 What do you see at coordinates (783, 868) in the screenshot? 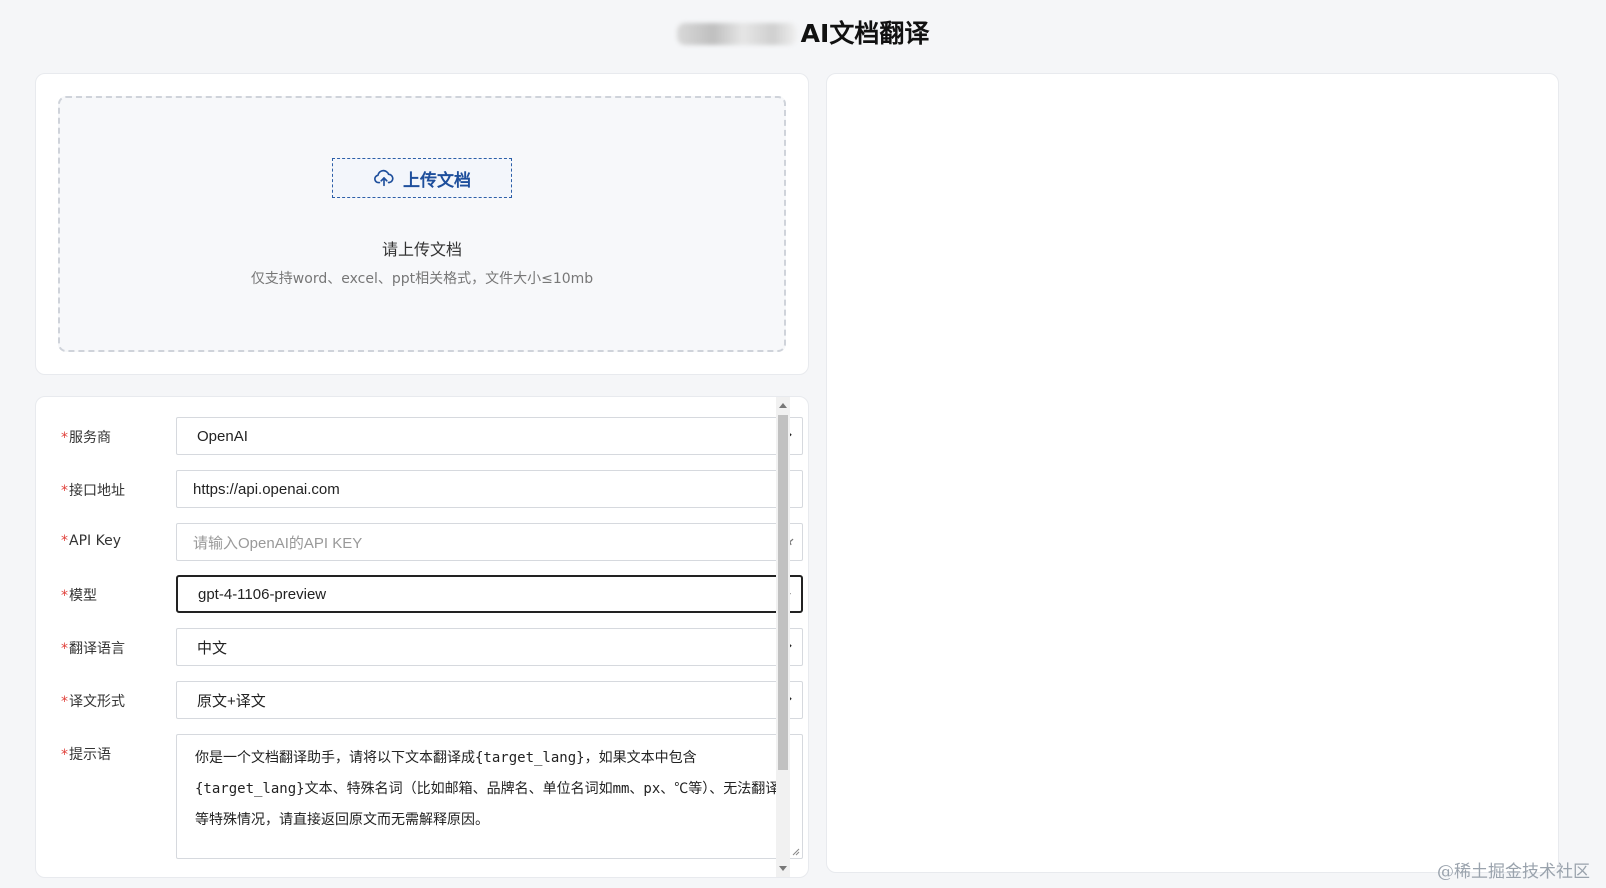
I see `scroll-down-arrow-icon` at bounding box center [783, 868].